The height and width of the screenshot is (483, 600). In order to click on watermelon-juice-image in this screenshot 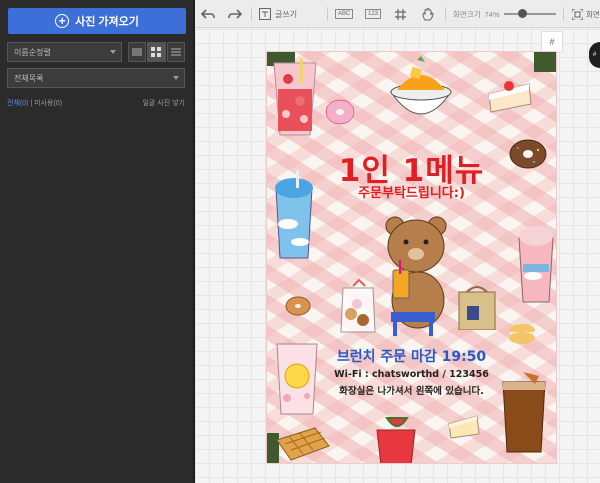, I will do `click(396, 440)`.